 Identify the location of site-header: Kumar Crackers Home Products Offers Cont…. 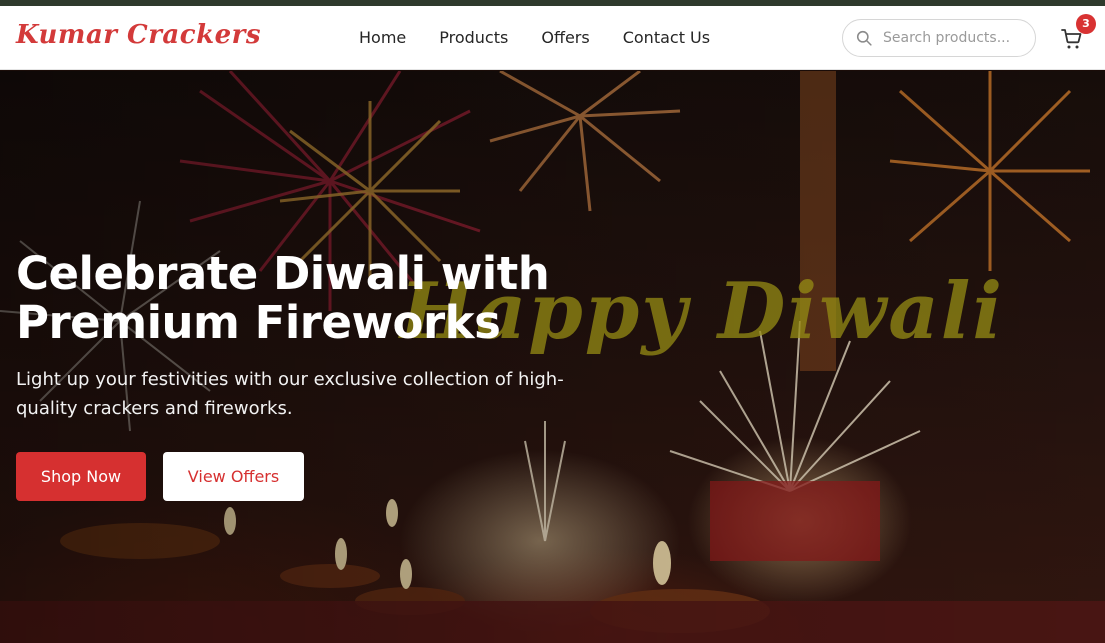
(552, 38).